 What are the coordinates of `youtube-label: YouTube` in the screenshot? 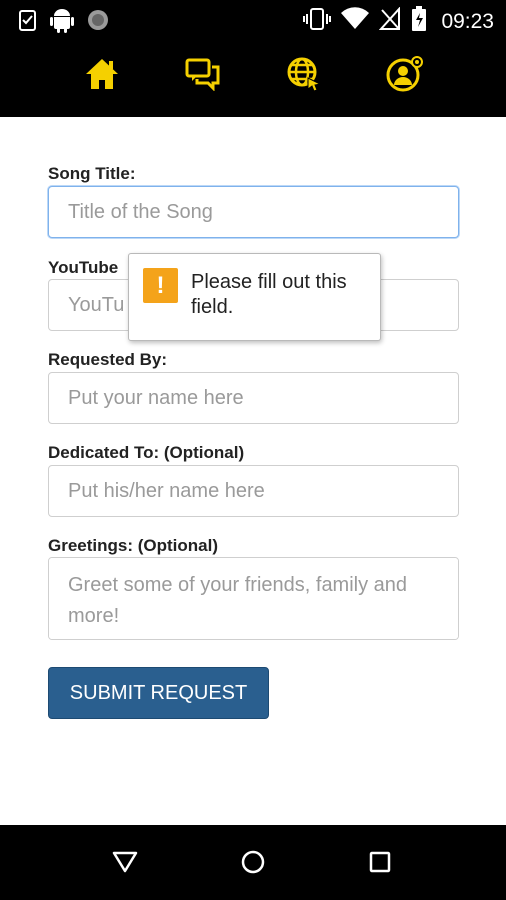 It's located at (83, 267).